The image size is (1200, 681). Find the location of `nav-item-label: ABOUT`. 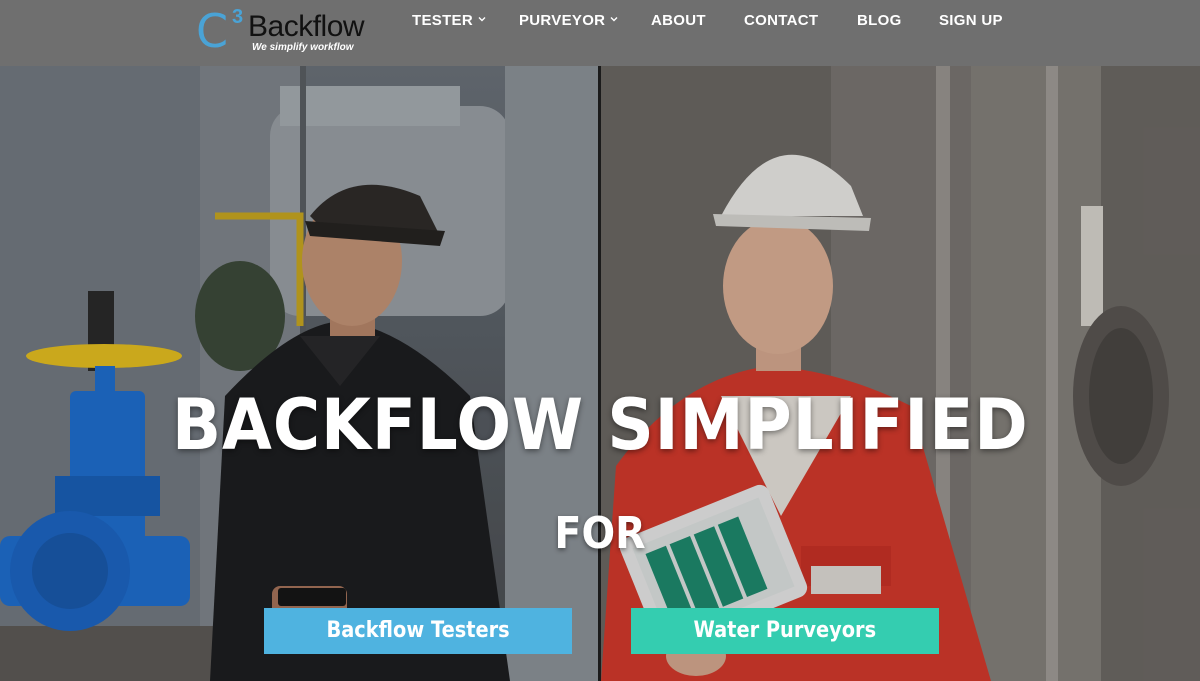

nav-item-label: ABOUT is located at coordinates (678, 20).